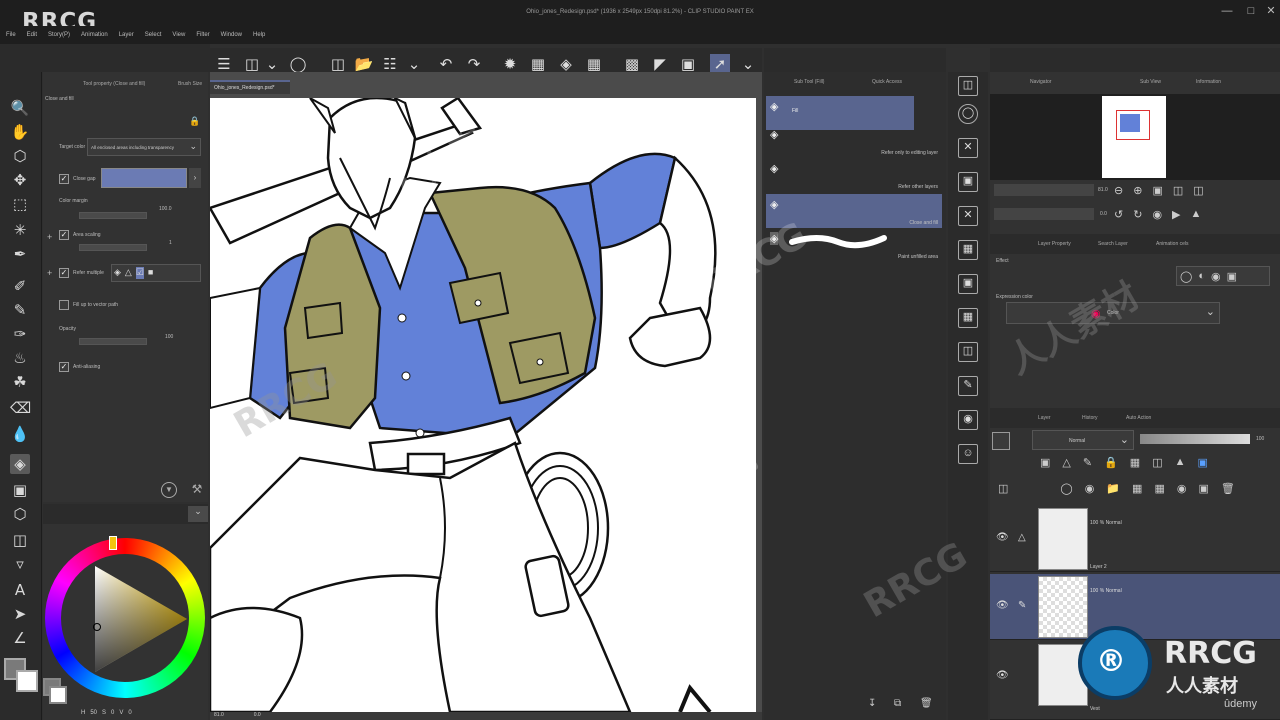  I want to click on color-margin-slider, so click(113, 215).